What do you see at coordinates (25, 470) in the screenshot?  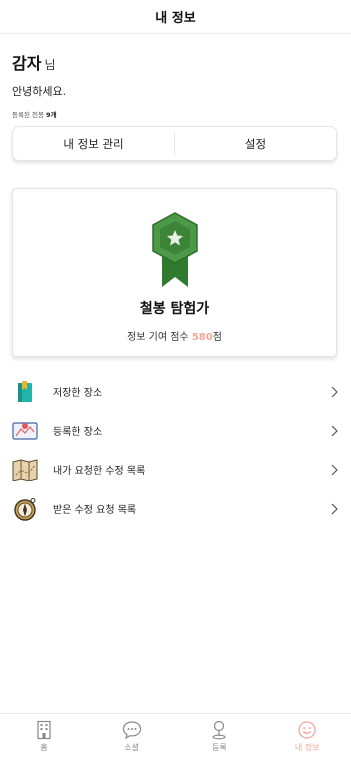 I see `folded-map-icon` at bounding box center [25, 470].